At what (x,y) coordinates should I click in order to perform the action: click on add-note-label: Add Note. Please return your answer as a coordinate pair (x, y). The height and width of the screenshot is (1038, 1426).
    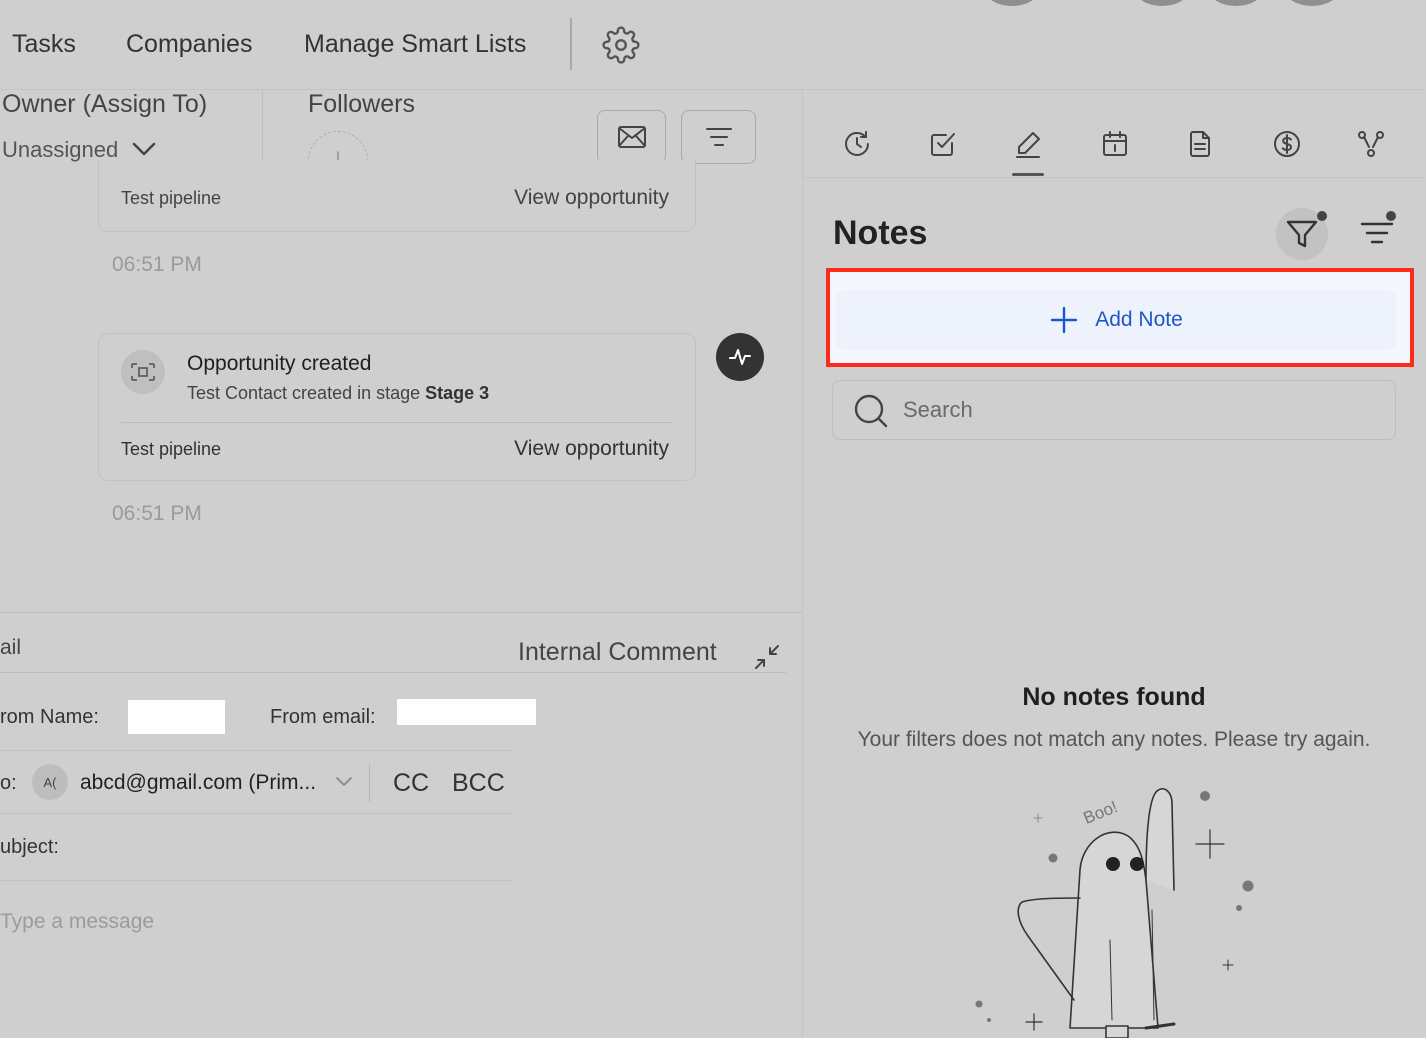
    Looking at the image, I should click on (1139, 319).